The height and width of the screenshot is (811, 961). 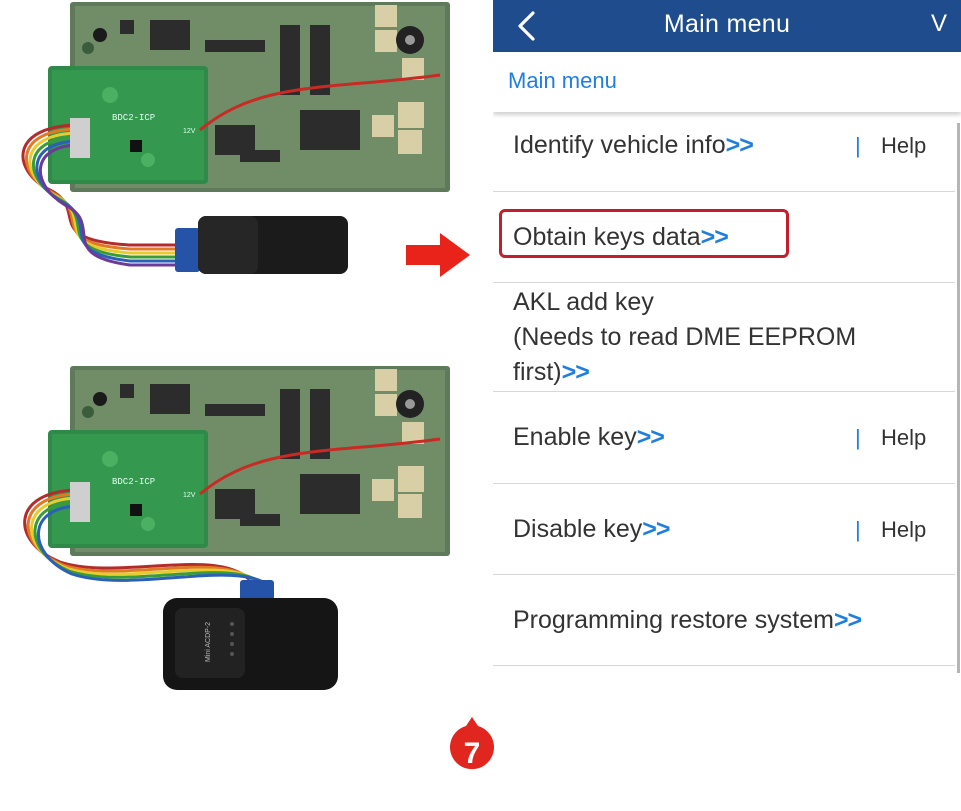 What do you see at coordinates (903, 438) in the screenshot?
I see `help-link-enable: Help` at bounding box center [903, 438].